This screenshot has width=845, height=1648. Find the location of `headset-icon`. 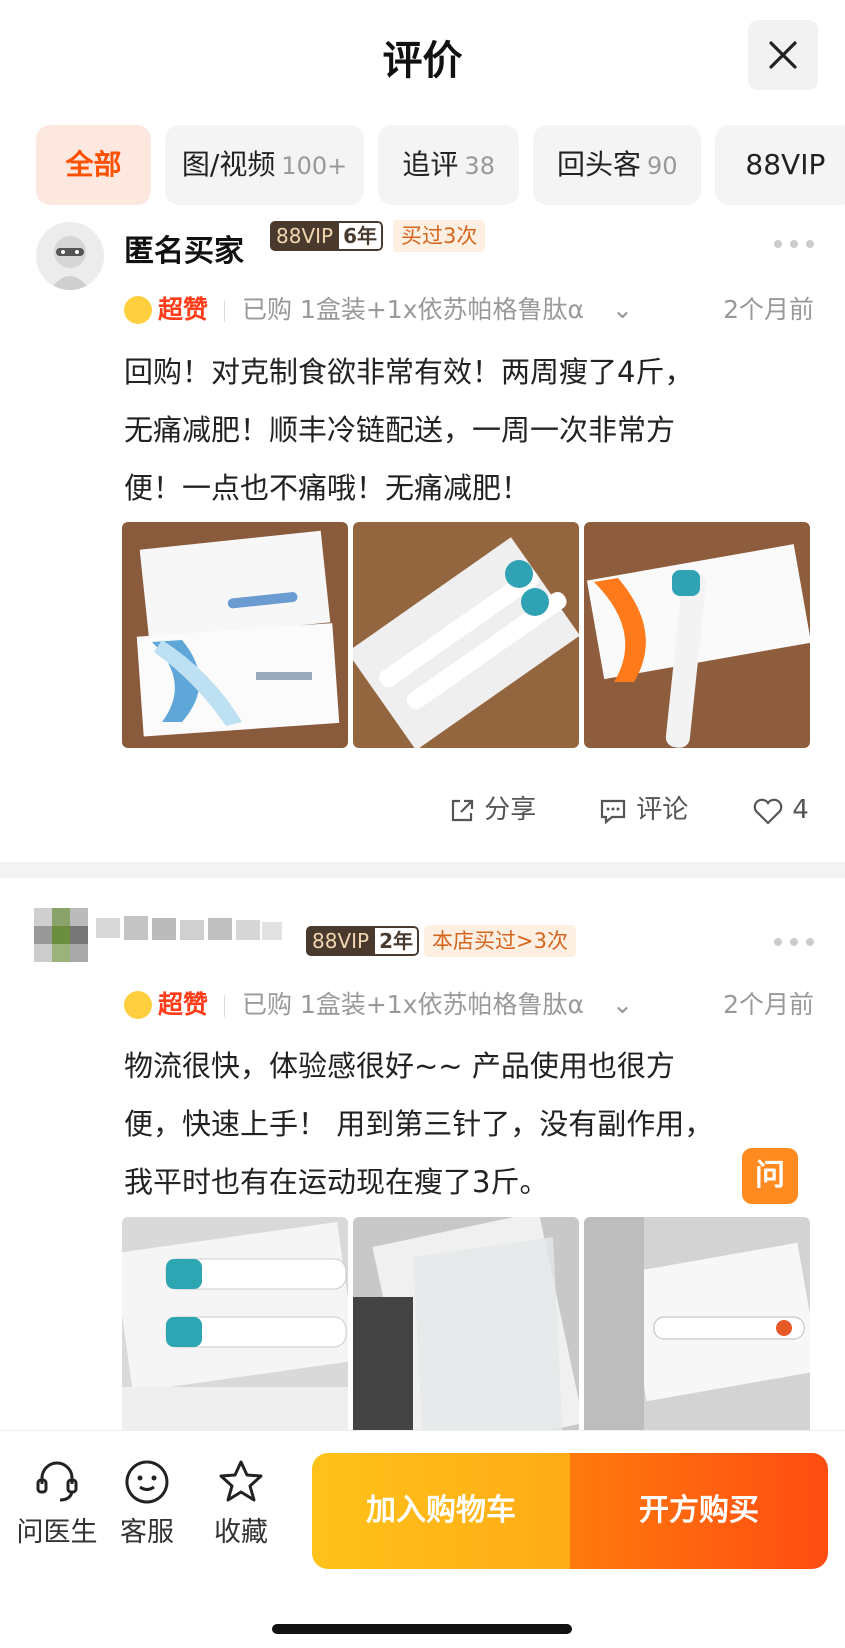

headset-icon is located at coordinates (57, 1481).